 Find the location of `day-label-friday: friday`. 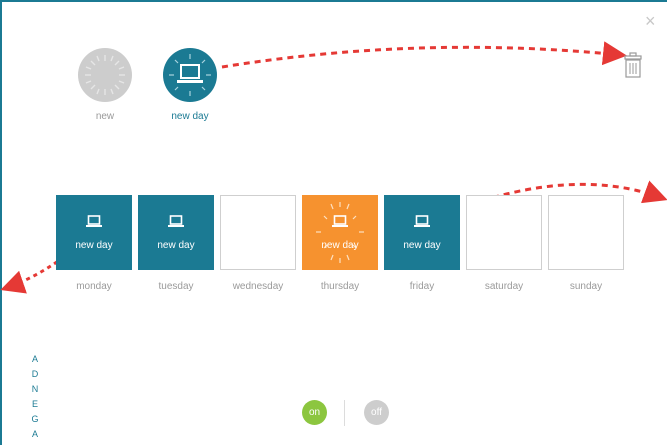

day-label-friday: friday is located at coordinates (422, 286).